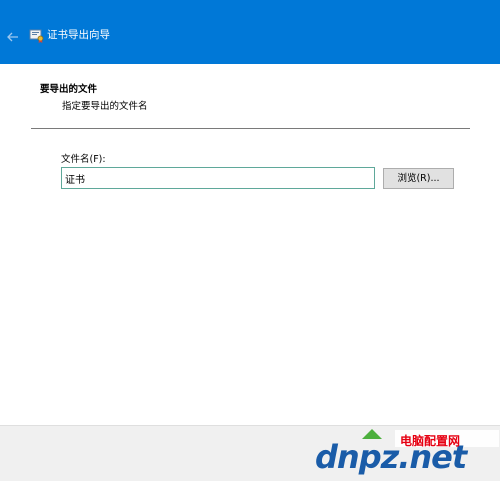  What do you see at coordinates (250, 32) in the screenshot?
I see `title-bar: 证书导出向导` at bounding box center [250, 32].